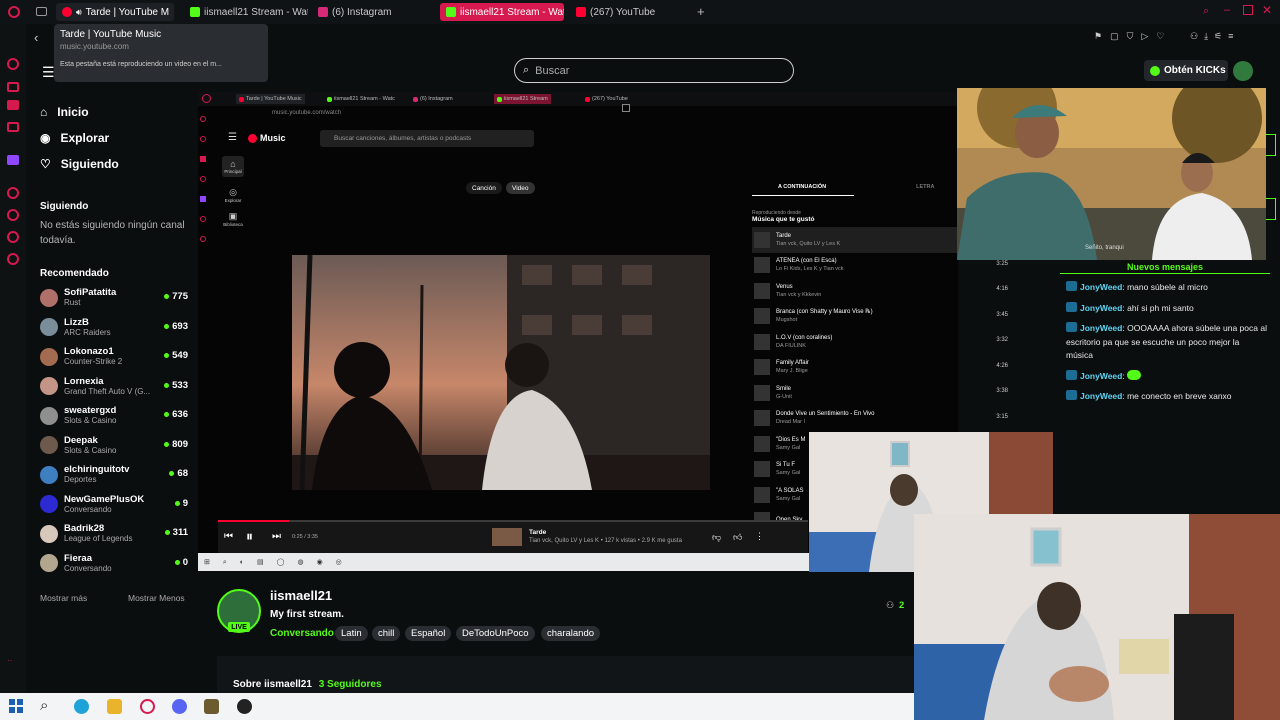  Describe the element at coordinates (301, 595) in the screenshot. I see `channel-name: iismaell21` at that location.